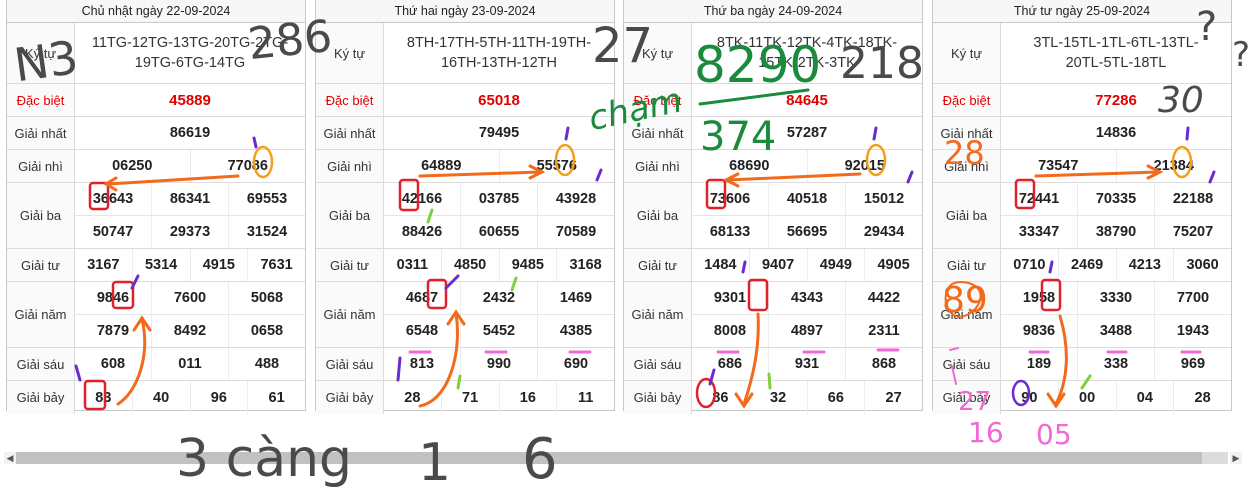 This screenshot has height=493, width=1255. I want to click on row-sau: Giải sáu 813 990 690, so click(465, 364).